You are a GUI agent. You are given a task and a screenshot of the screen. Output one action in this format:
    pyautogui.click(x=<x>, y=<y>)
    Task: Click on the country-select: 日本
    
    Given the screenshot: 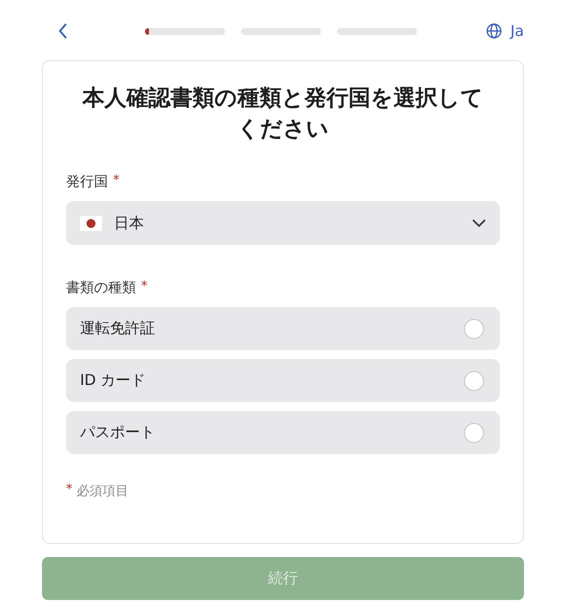 What is the action you would take?
    pyautogui.click(x=283, y=223)
    